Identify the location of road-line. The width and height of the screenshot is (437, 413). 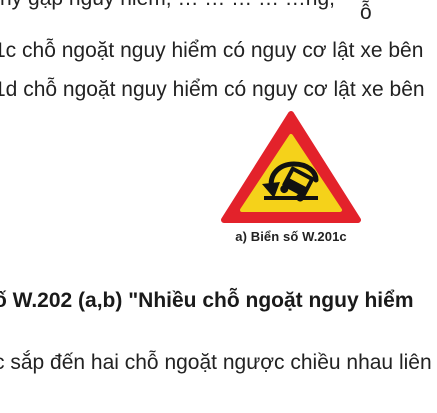
(291, 198).